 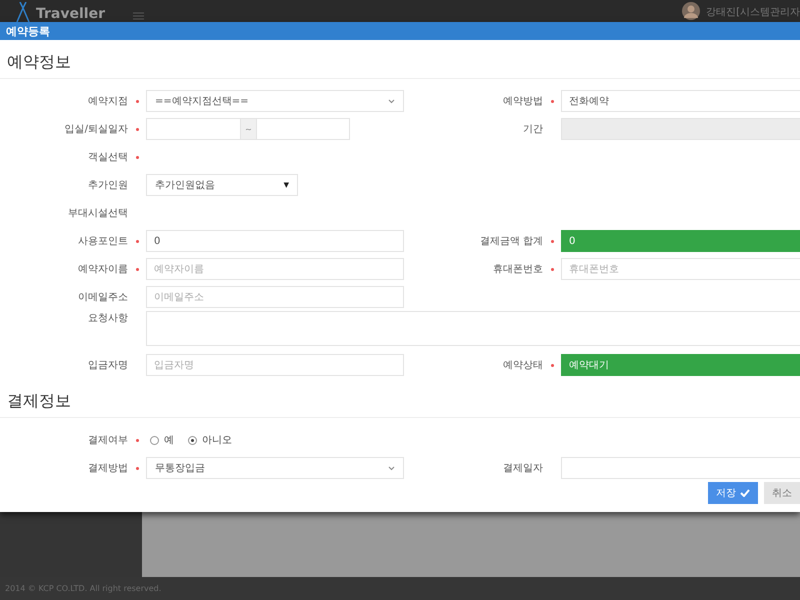 I want to click on tent-icon, so click(x=23, y=12).